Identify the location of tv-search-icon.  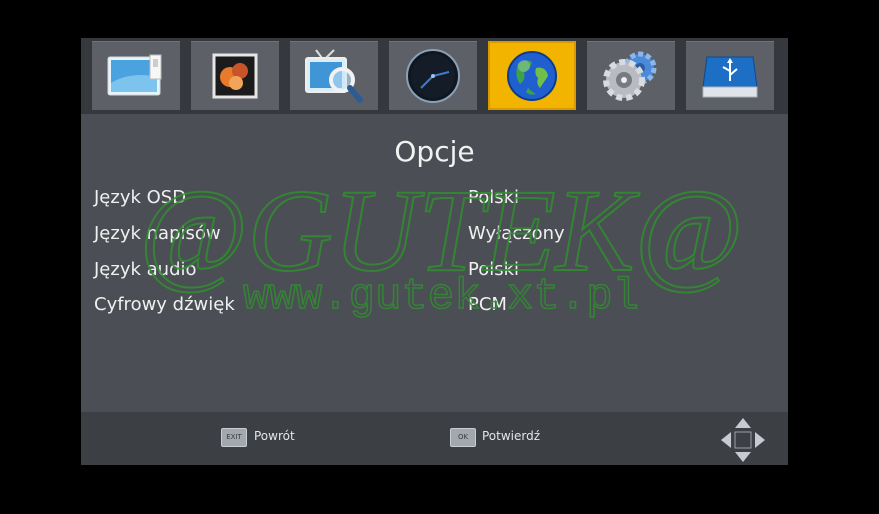
(334, 75).